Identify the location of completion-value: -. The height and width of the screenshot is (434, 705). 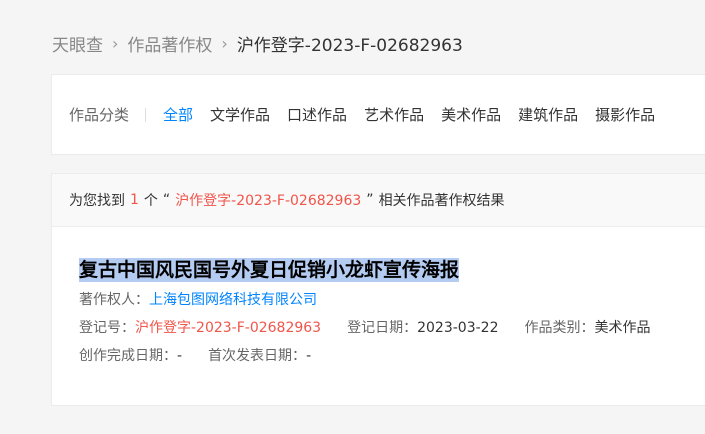
(180, 356).